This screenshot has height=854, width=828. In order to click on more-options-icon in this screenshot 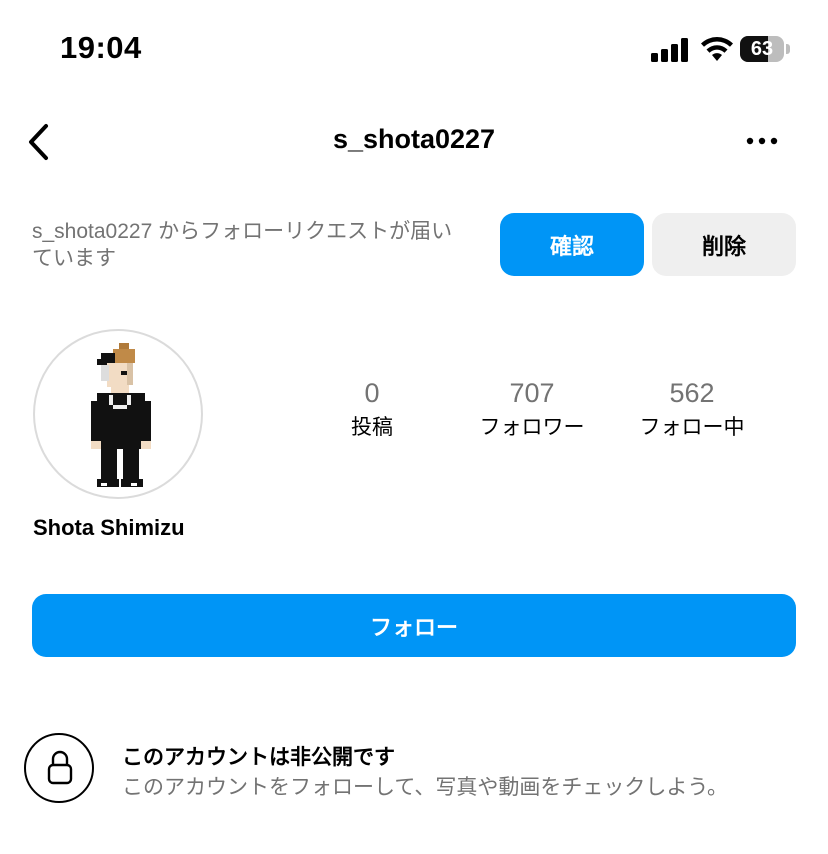, I will do `click(762, 141)`.